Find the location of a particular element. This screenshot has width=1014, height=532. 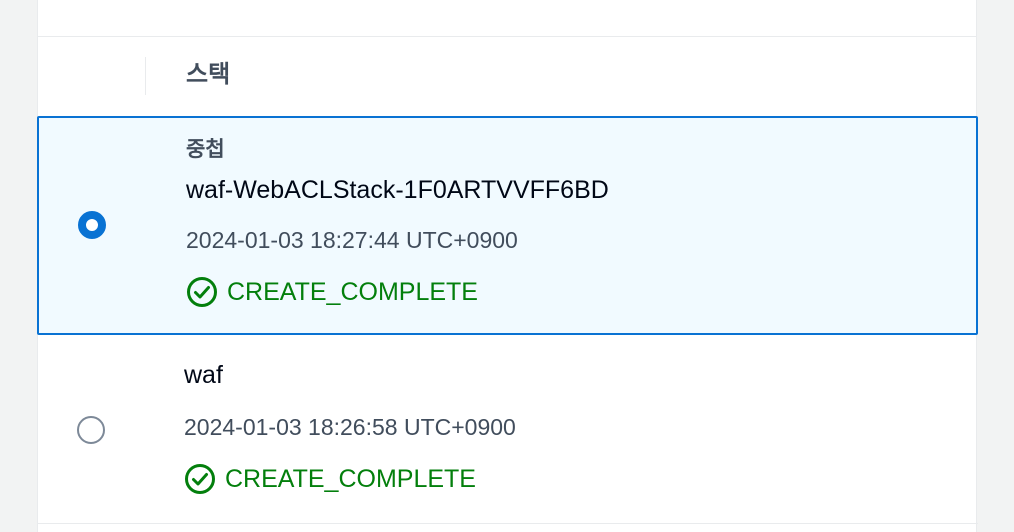

stacks-column-header: 스택 is located at coordinates (208, 74).